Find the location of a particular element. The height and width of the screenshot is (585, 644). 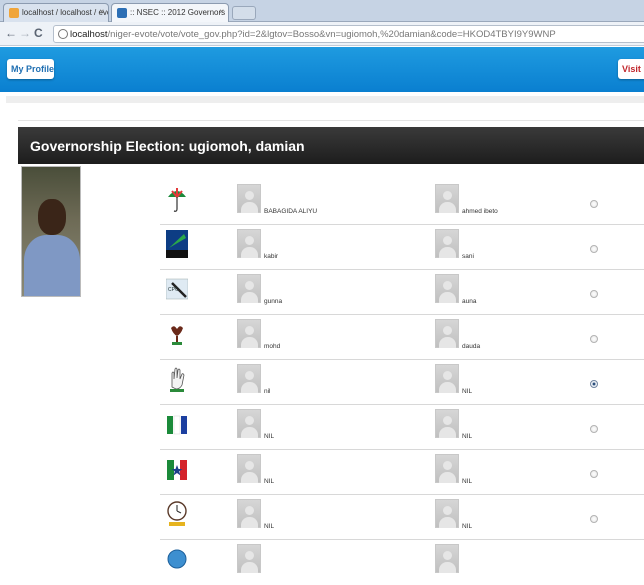

ballot-row: BABAGIDA ALIYU ahmed ibeto is located at coordinates (402, 202).